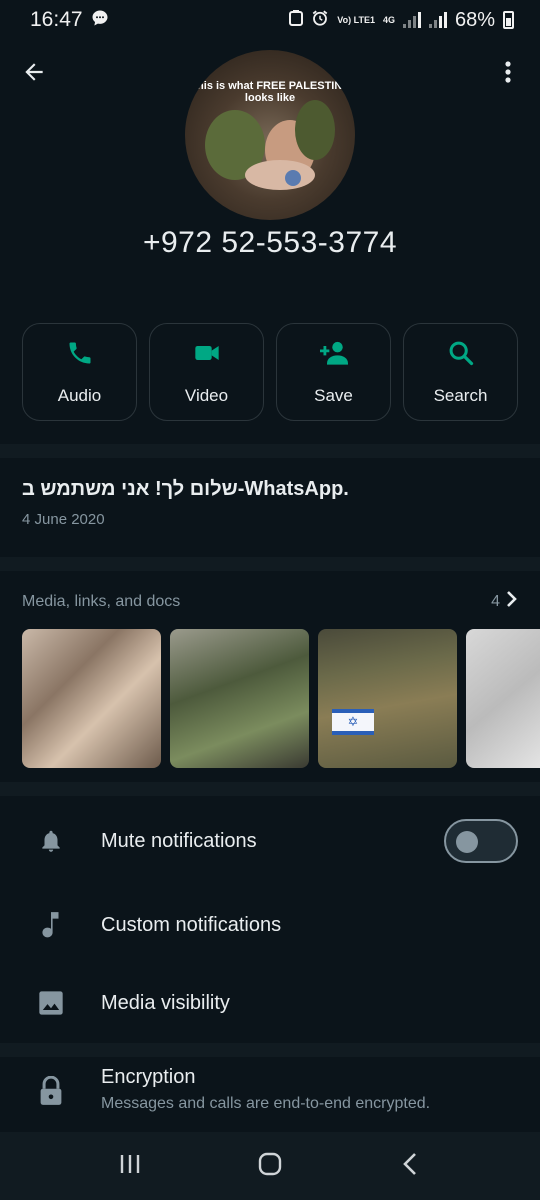  What do you see at coordinates (50, 925) in the screenshot?
I see `music-note-icon` at bounding box center [50, 925].